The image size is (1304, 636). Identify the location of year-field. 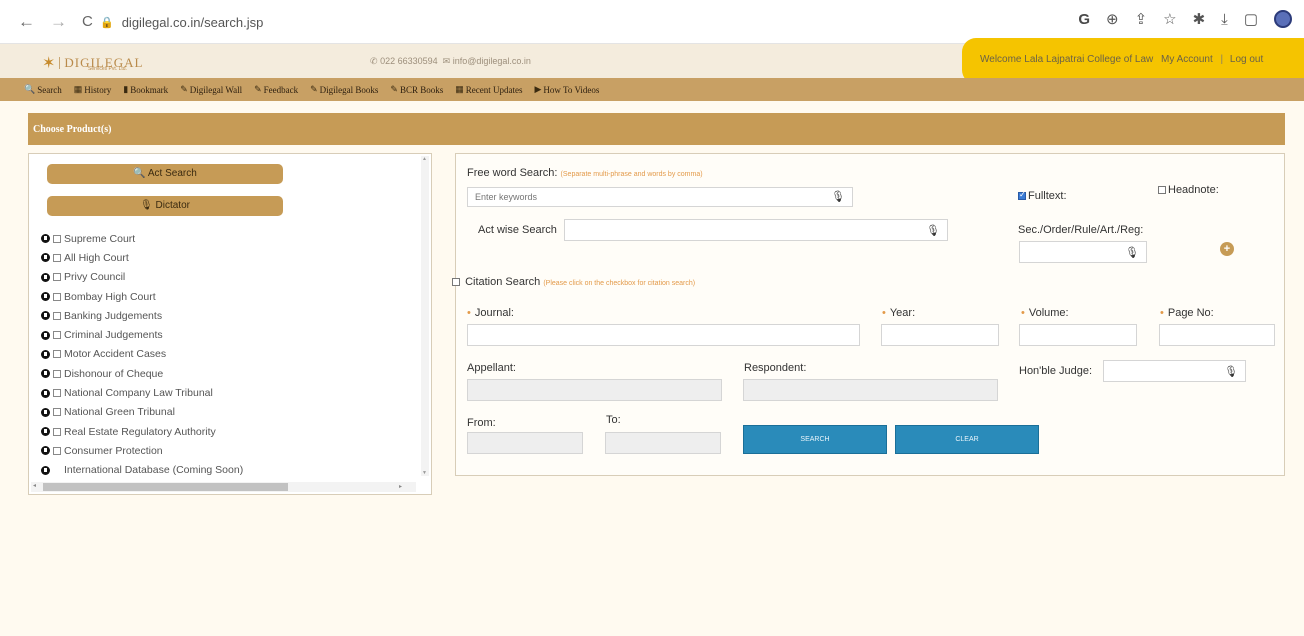
(940, 335).